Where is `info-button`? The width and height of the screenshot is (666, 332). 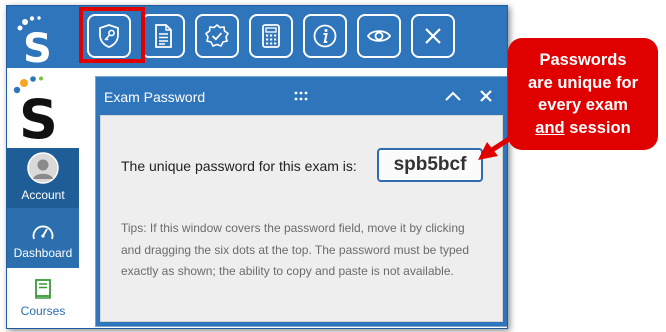 info-button is located at coordinates (325, 36).